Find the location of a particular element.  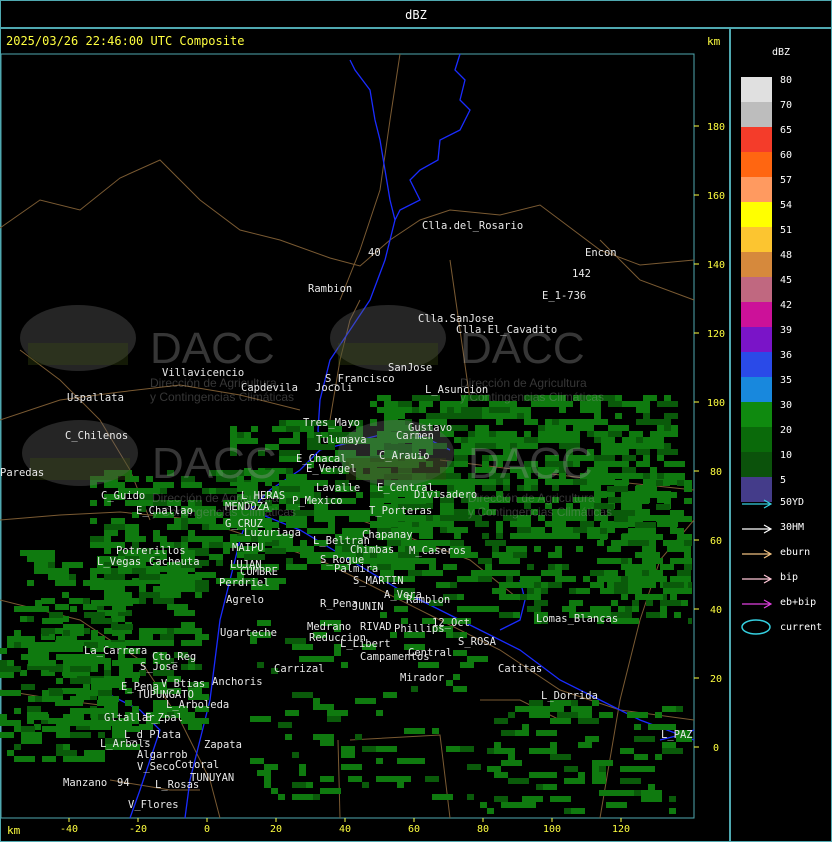

place-label: Divisadero is located at coordinates (445, 495).